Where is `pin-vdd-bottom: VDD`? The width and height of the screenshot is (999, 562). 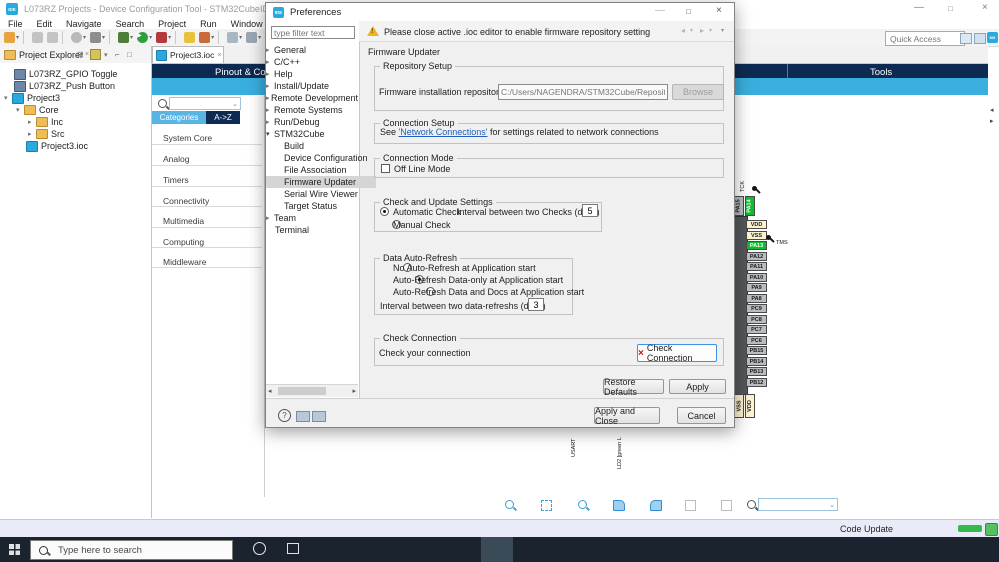
pin-vdd-bottom: VDD is located at coordinates (750, 406).